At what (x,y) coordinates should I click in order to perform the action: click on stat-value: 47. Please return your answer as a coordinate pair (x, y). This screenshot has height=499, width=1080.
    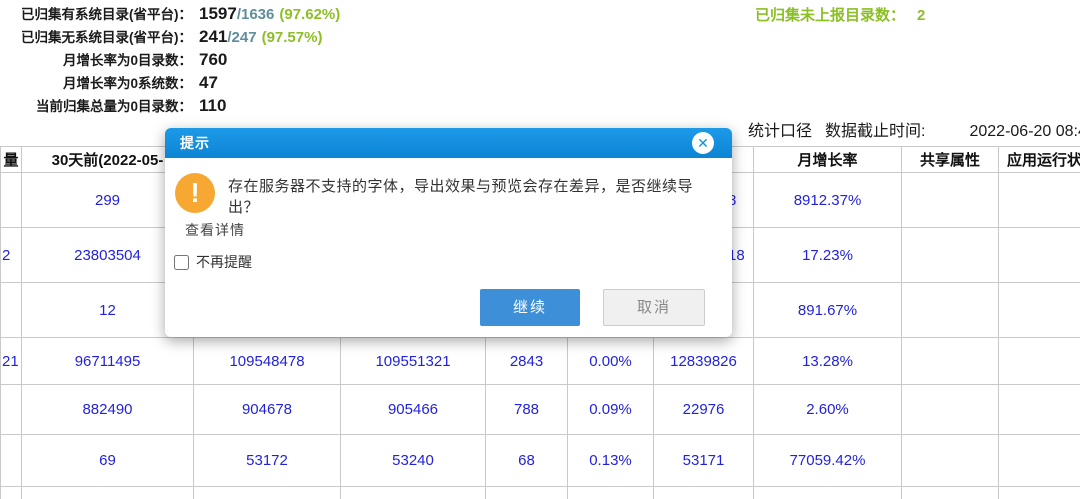
    Looking at the image, I should click on (208, 82).